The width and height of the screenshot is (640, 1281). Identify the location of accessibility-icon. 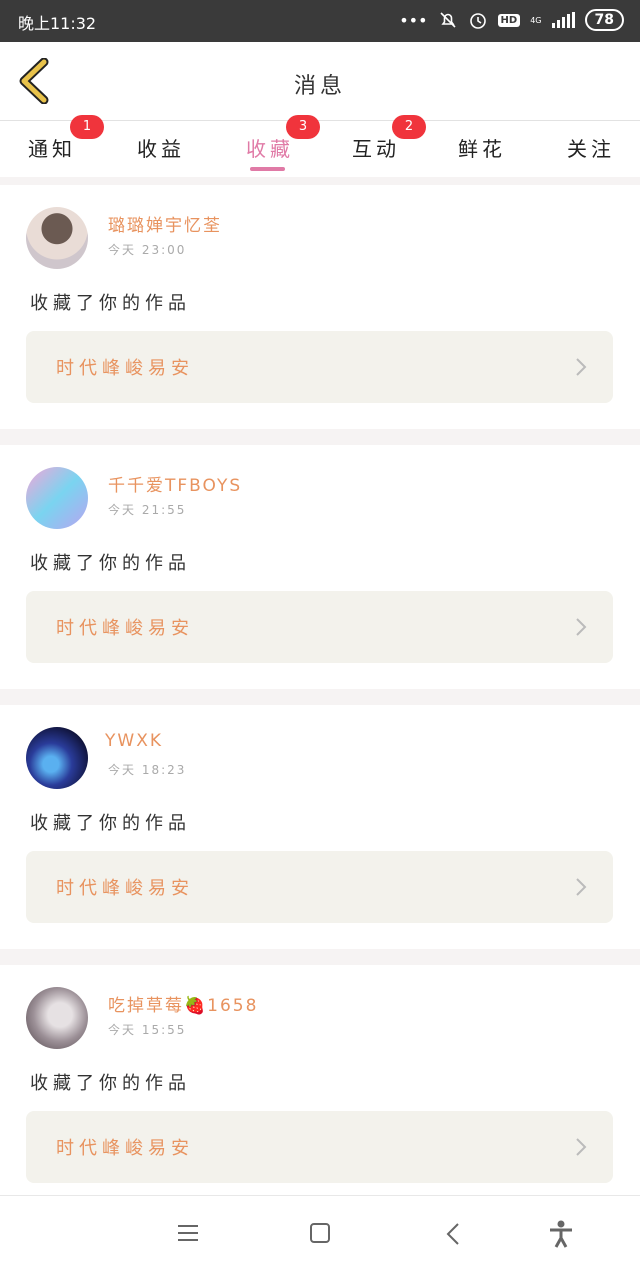
(561, 1234).